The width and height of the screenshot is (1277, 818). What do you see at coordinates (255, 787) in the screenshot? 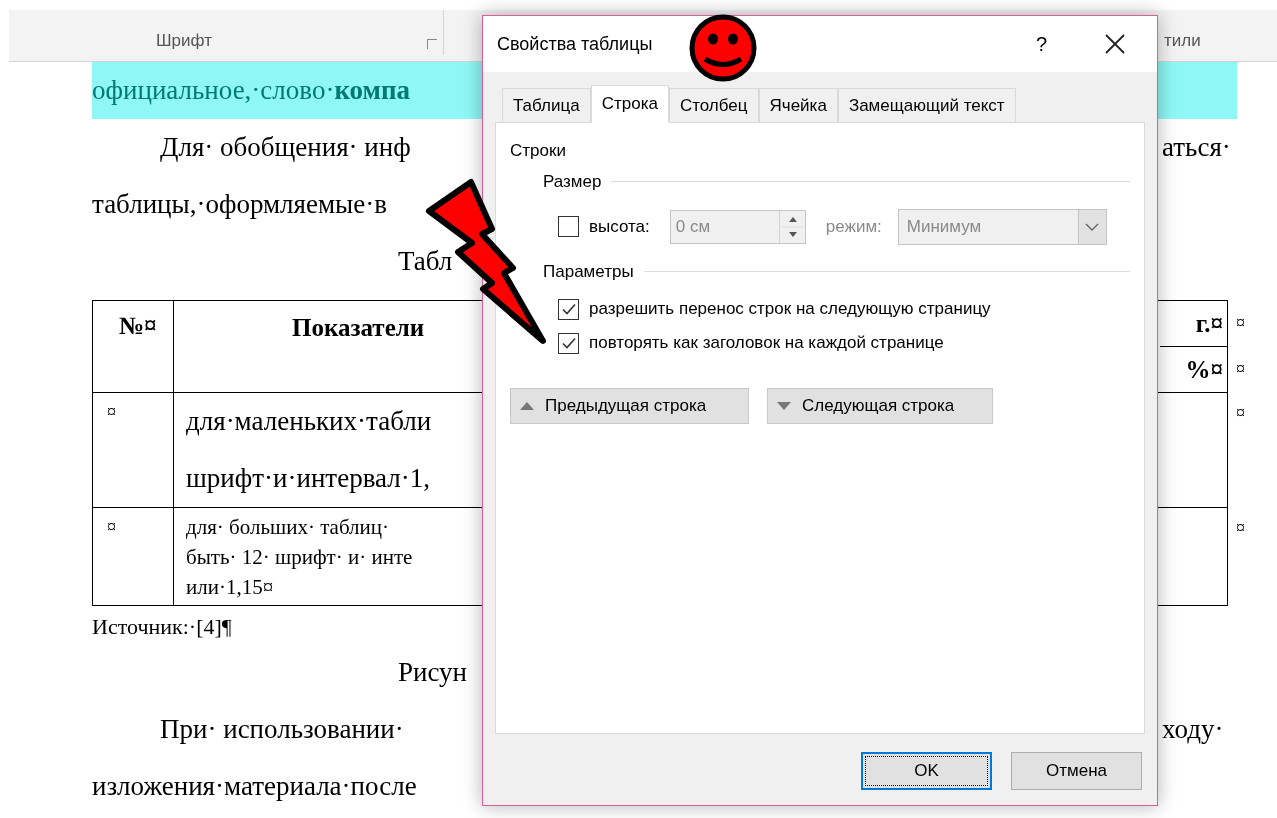
I see `body-text: изложения·материала·после` at bounding box center [255, 787].